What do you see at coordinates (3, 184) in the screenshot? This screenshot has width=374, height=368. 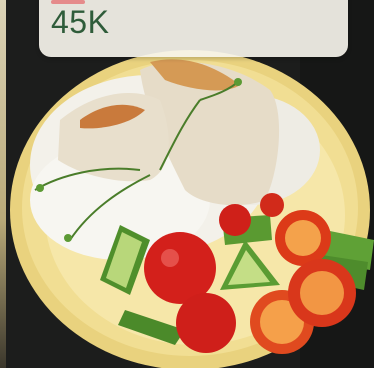 I see `adjacent-card-edge` at bounding box center [3, 184].